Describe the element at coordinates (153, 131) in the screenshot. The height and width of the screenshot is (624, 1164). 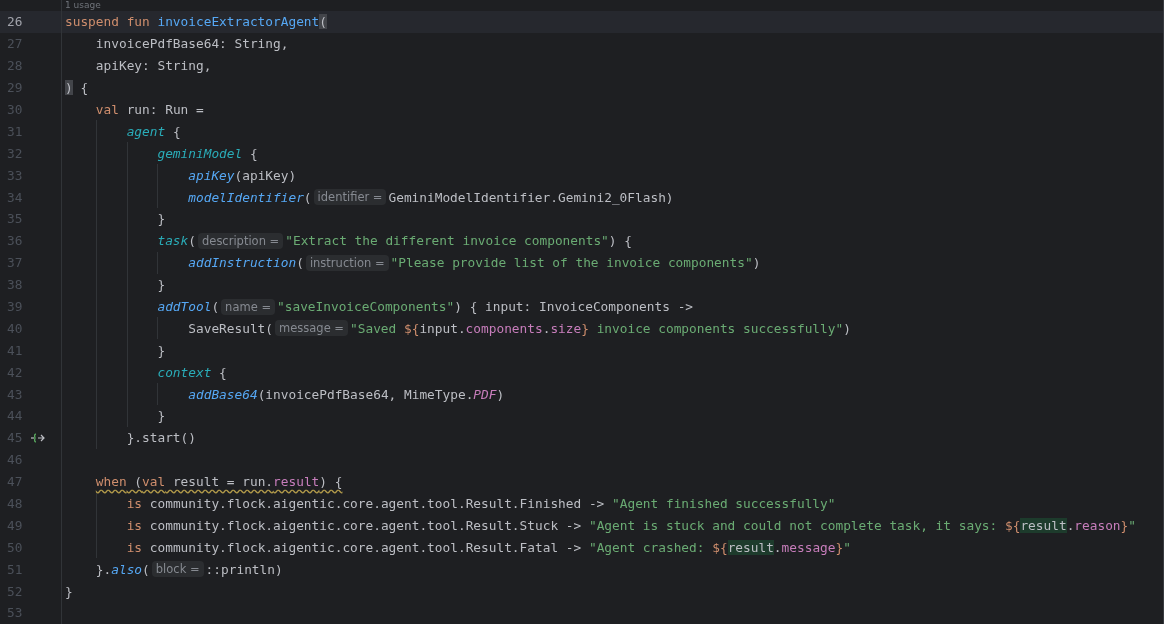
I see `code-text: agent {` at that location.